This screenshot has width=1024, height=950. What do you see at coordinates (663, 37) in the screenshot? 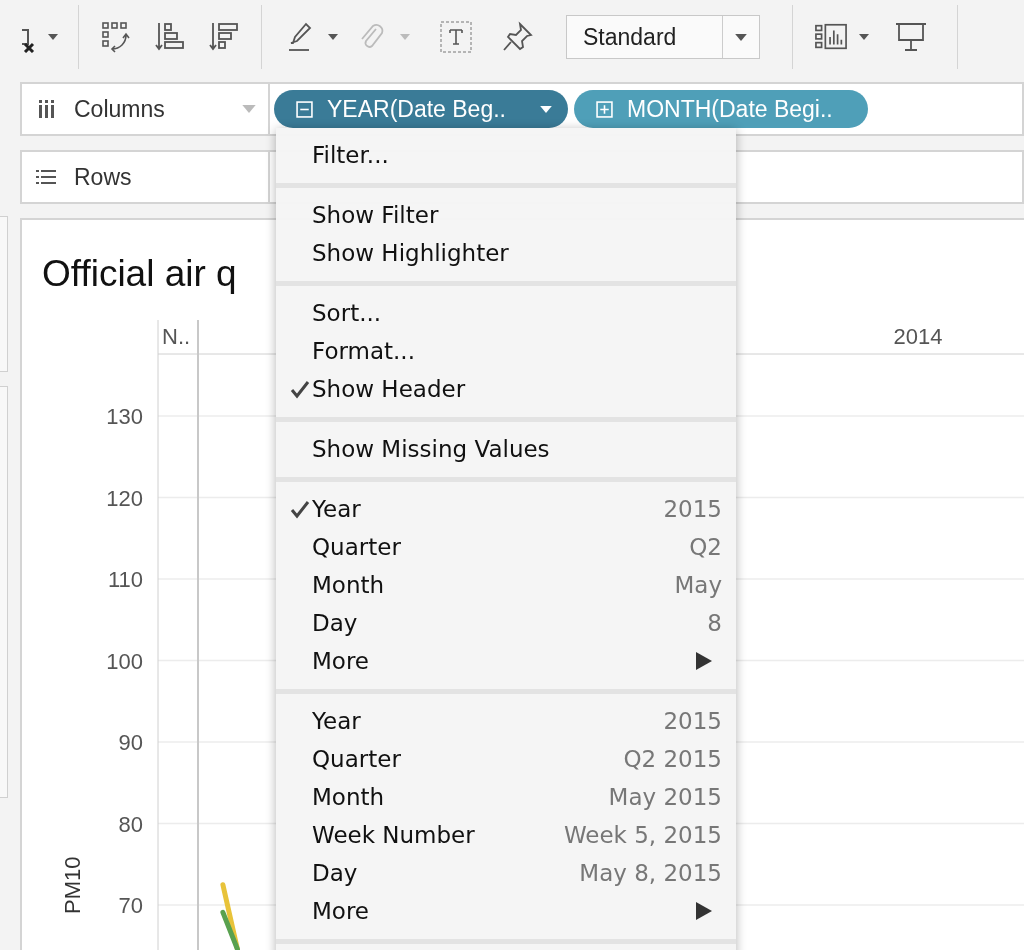
I see `view-size-dropdown: Standard` at bounding box center [663, 37].